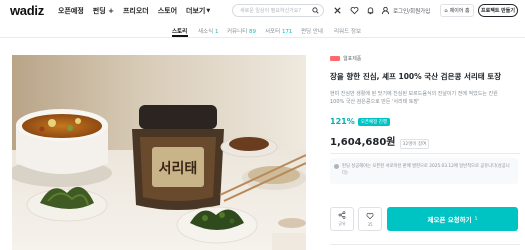 This screenshot has height=250, width=525. Describe the element at coordinates (342, 215) in the screenshot. I see `share-icon` at that location.